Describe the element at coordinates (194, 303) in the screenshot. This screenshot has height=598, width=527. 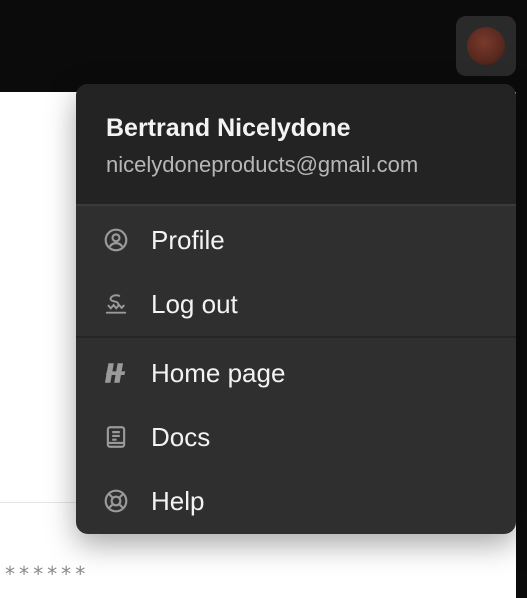
I see `menu-item-label: Log out` at that location.